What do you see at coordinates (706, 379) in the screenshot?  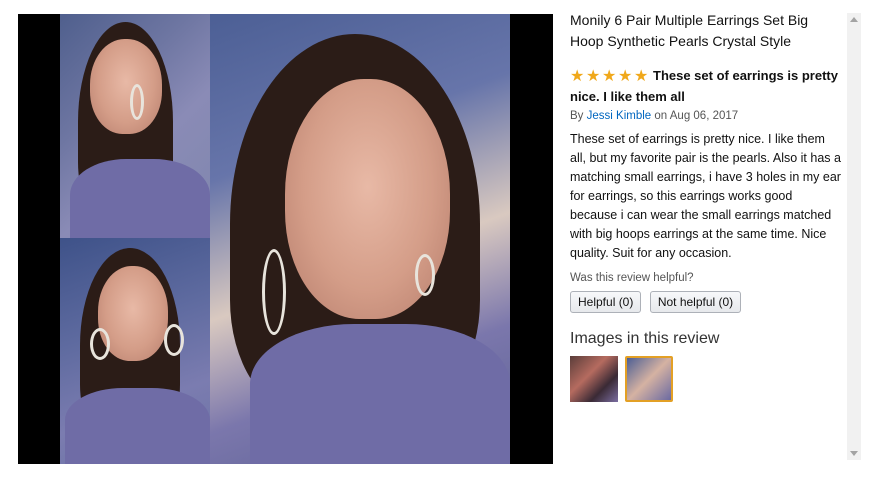 I see `image-thumbnails` at bounding box center [706, 379].